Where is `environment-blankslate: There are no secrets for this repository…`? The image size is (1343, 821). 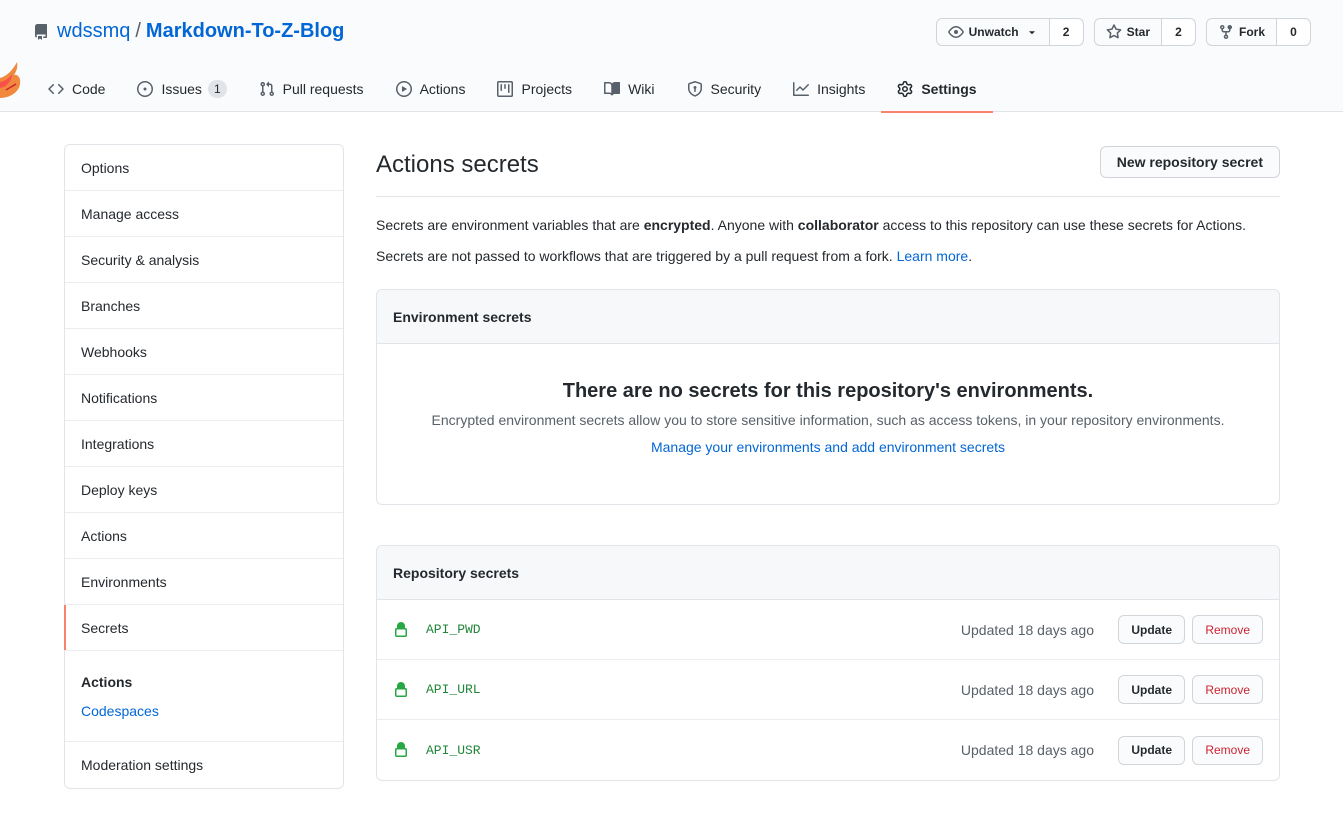
environment-blankslate: There are no secrets for this repository… is located at coordinates (828, 399).